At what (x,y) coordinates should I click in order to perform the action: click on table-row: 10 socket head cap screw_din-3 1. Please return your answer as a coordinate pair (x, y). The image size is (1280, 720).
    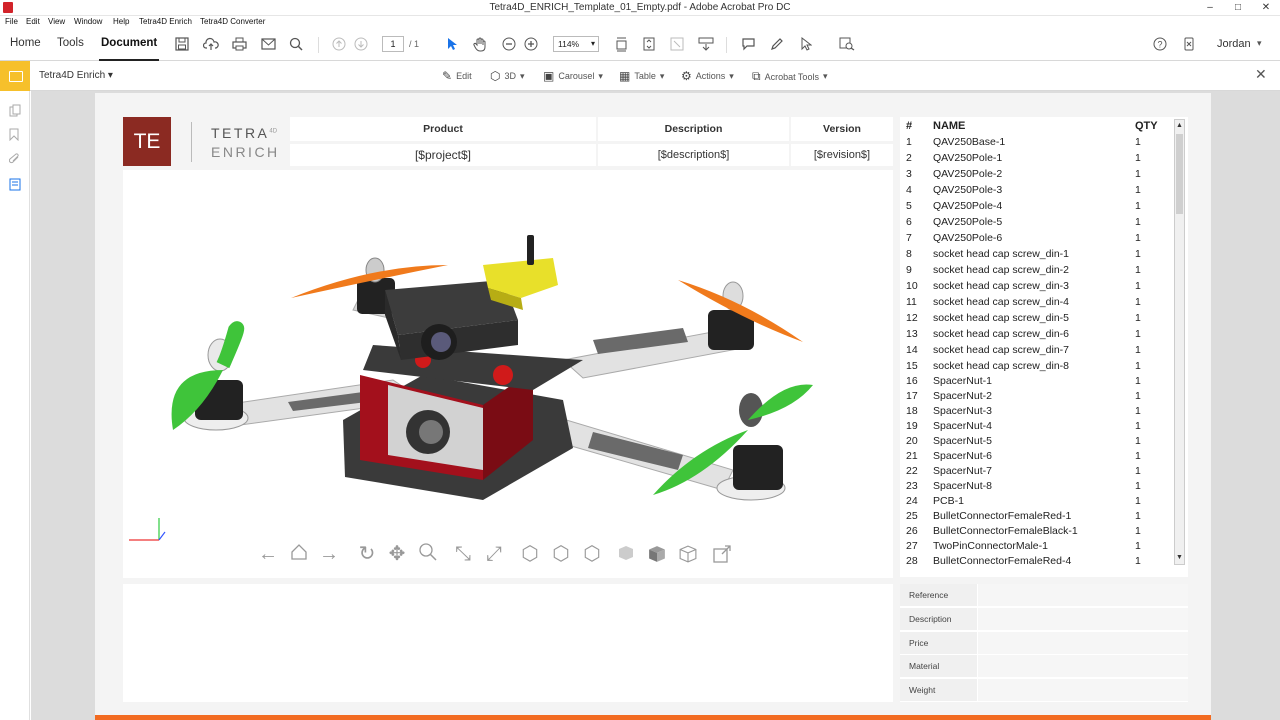
    Looking at the image, I should click on (1035, 287).